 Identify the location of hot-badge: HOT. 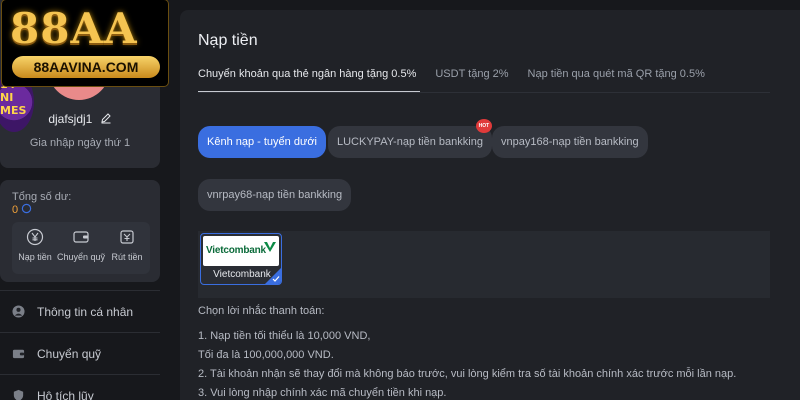
(483, 126).